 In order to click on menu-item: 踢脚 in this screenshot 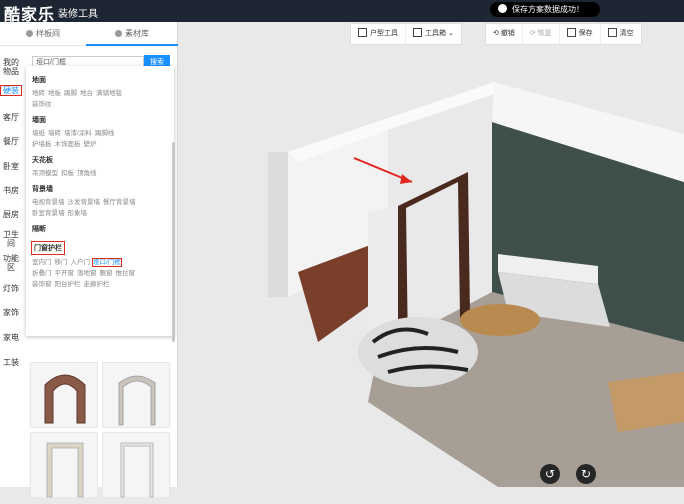, I will do `click(70, 93)`.